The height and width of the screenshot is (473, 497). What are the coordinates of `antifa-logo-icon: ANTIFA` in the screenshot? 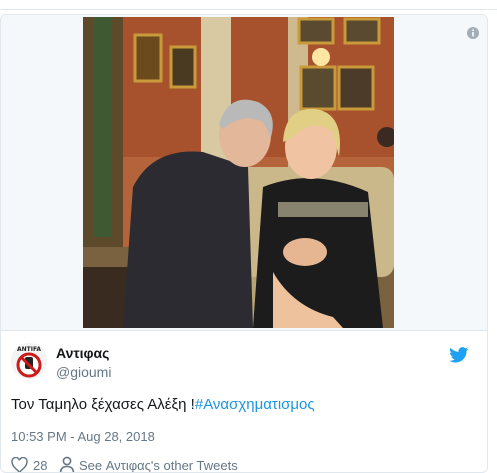 It's located at (29, 361).